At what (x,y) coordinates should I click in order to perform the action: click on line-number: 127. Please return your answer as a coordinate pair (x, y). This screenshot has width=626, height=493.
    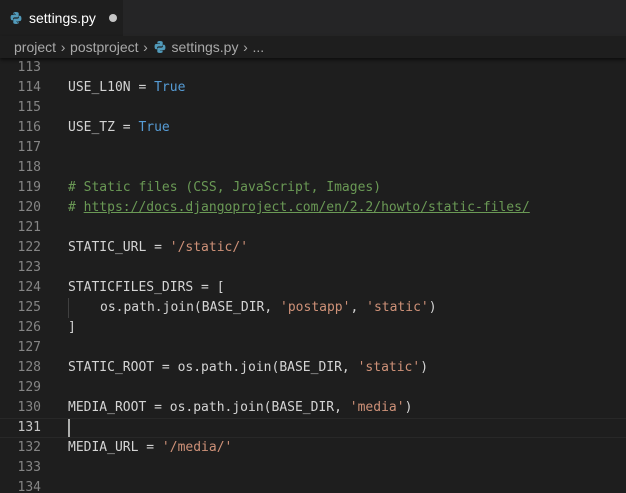
    Looking at the image, I should click on (29, 347).